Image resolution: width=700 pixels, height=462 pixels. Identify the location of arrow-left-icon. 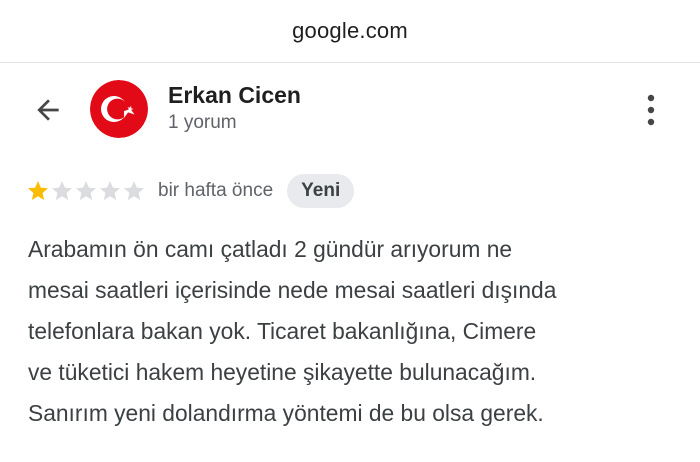
(48, 110).